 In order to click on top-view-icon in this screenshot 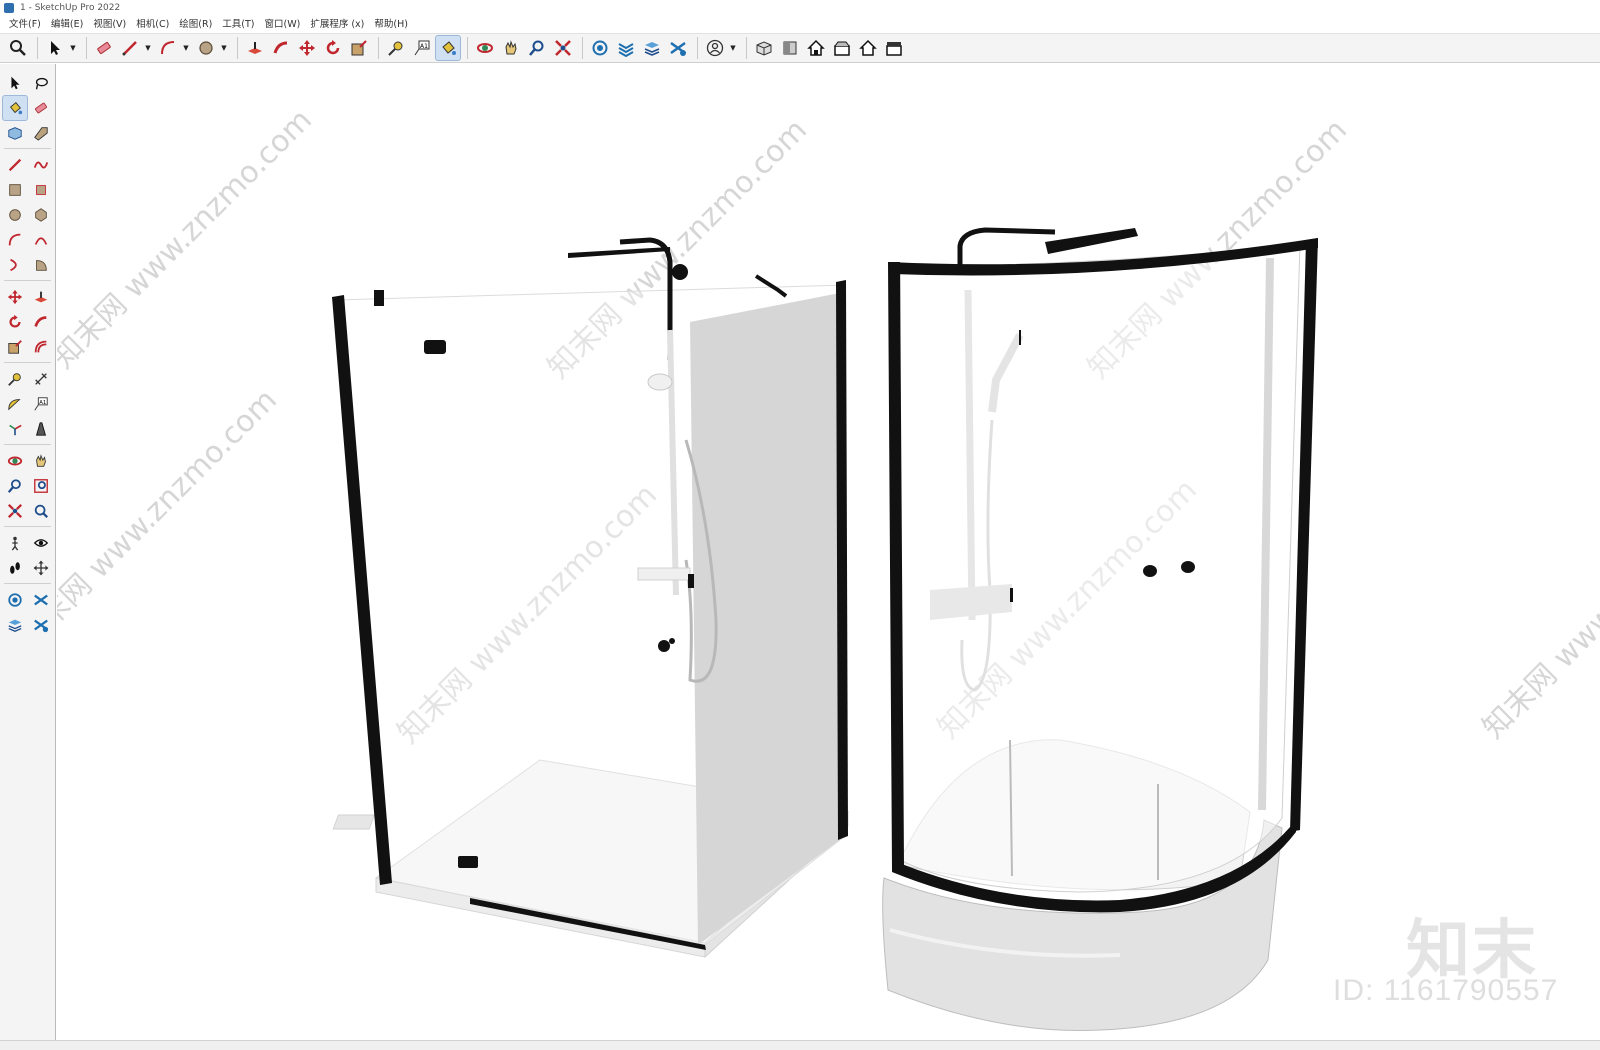, I will do `click(790, 48)`.